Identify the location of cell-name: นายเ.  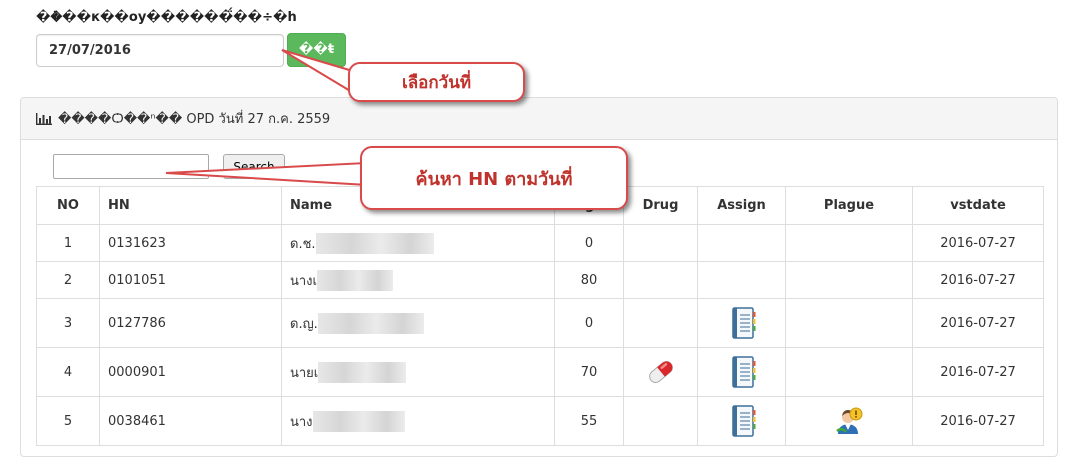
(418, 372).